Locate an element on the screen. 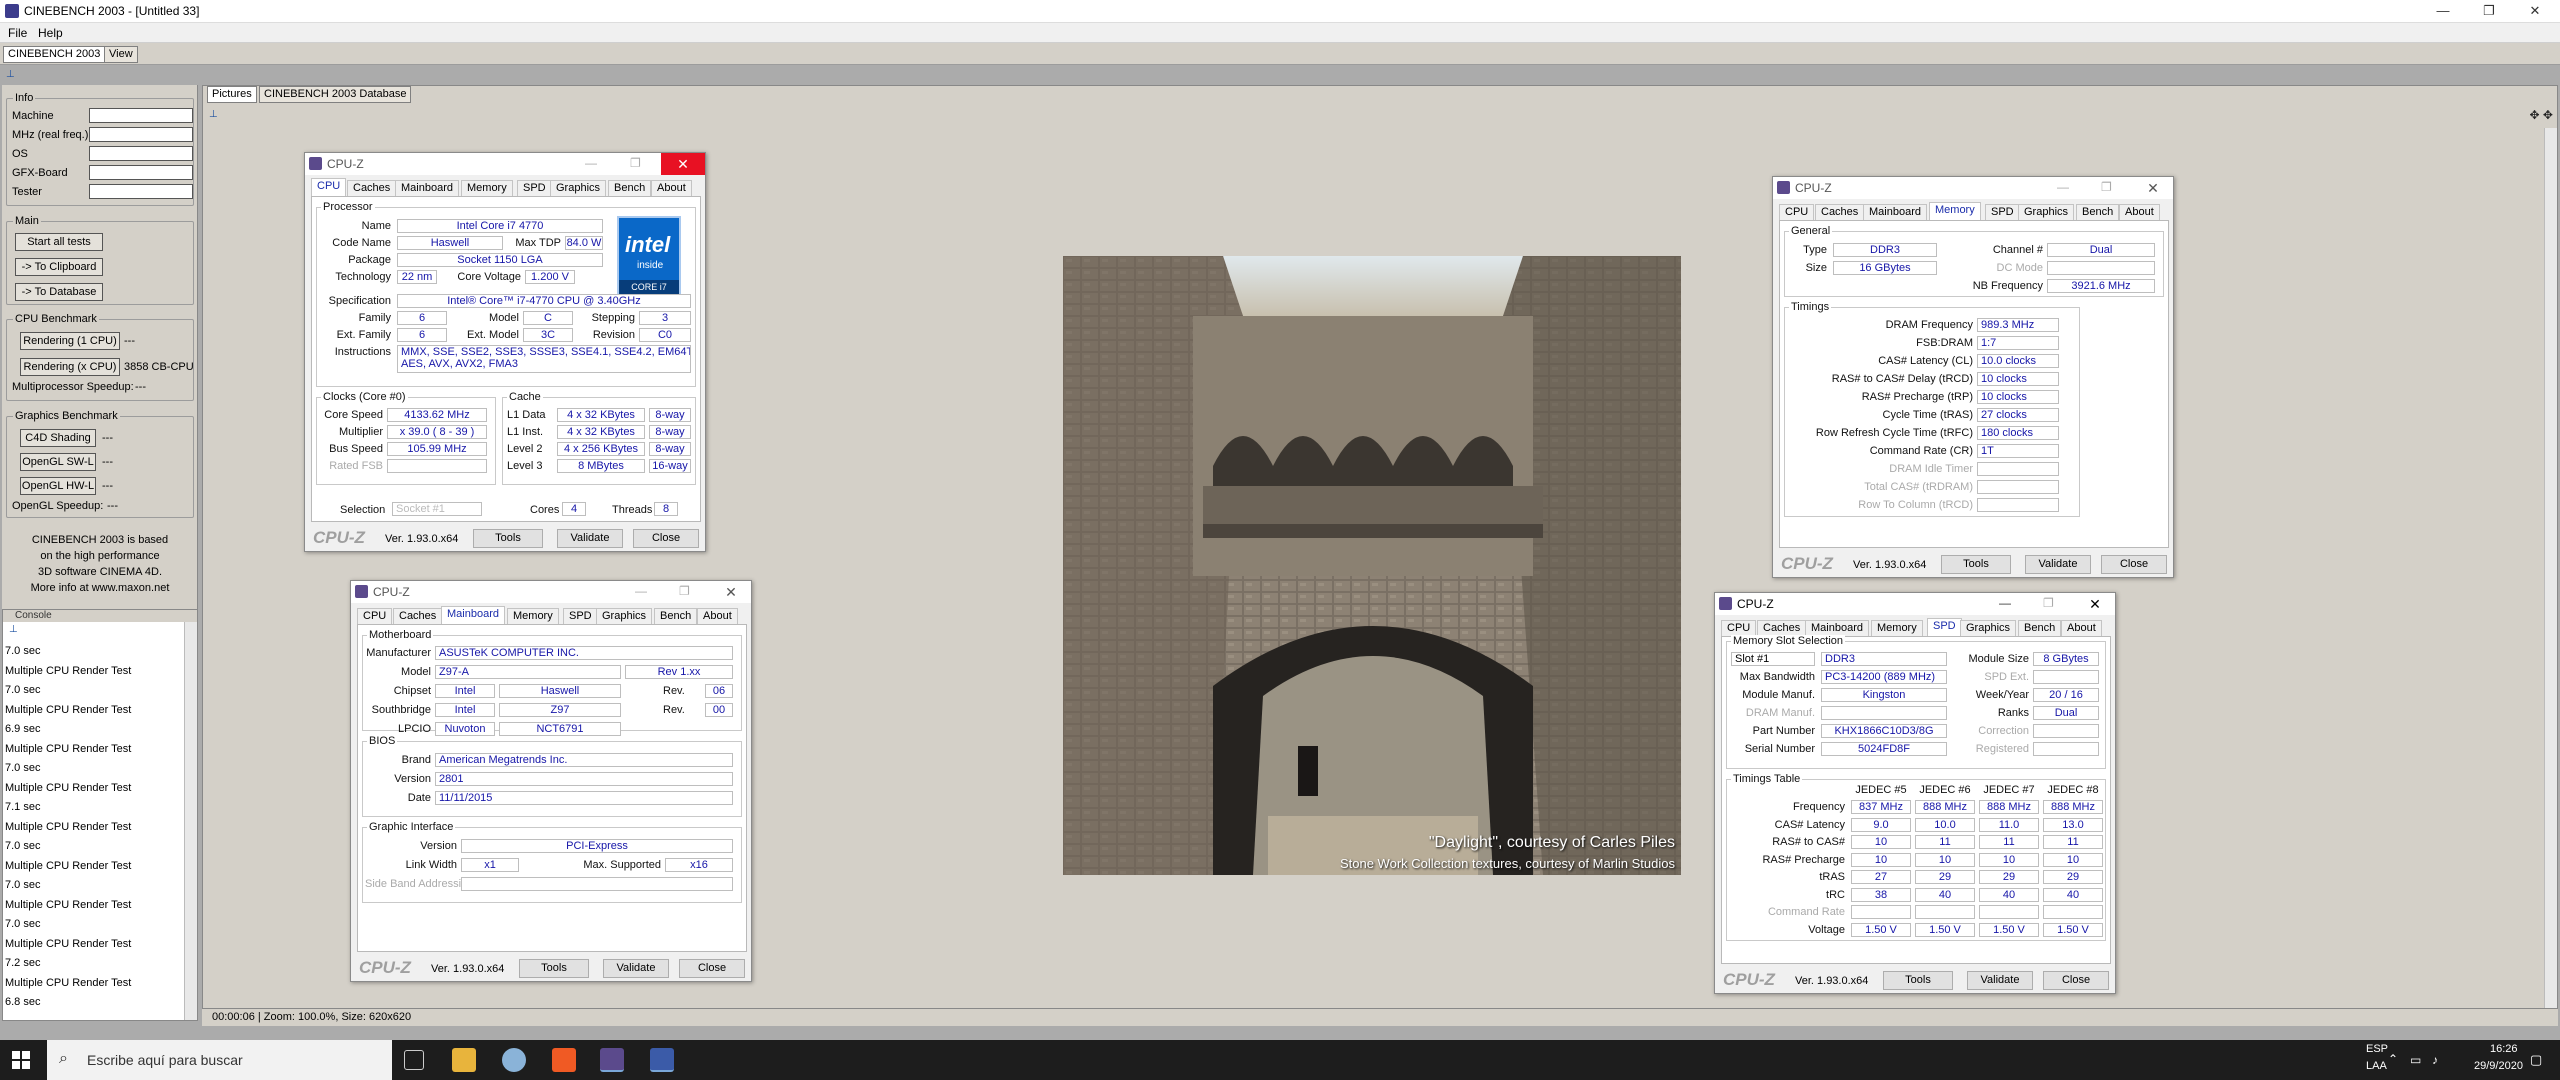  mhz-field is located at coordinates (141, 134).